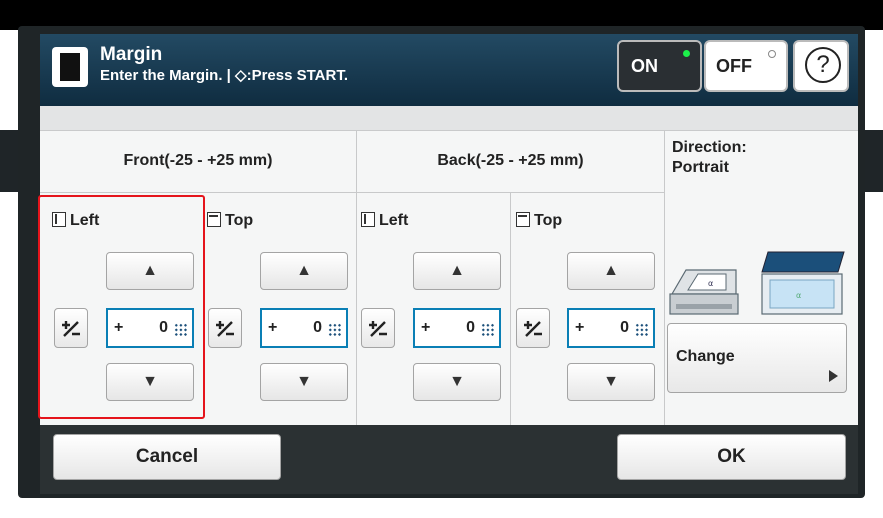 The height and width of the screenshot is (518, 883). I want to click on back-left-down-button: ▼, so click(457, 382).